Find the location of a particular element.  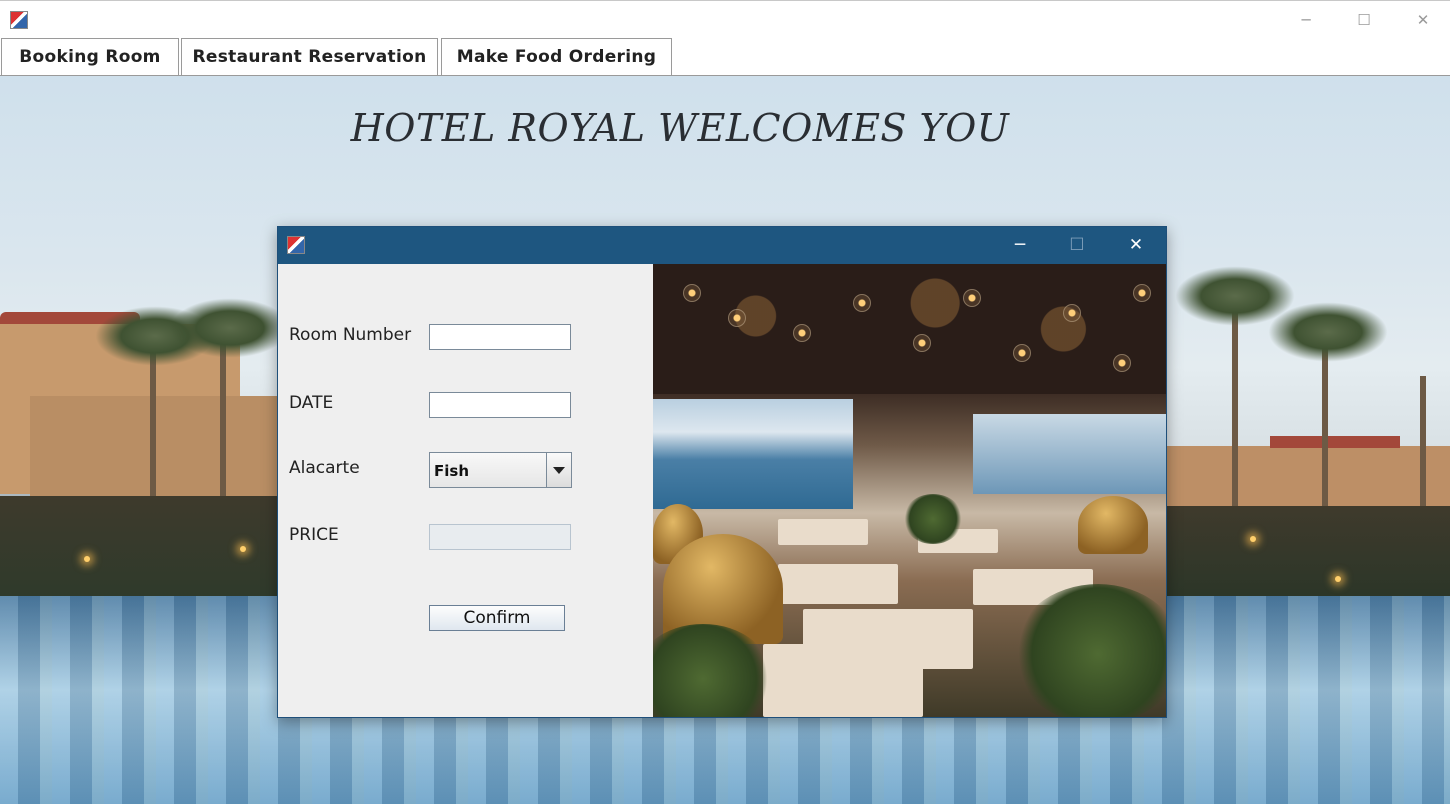

confirm-button: Confirm is located at coordinates (497, 618).